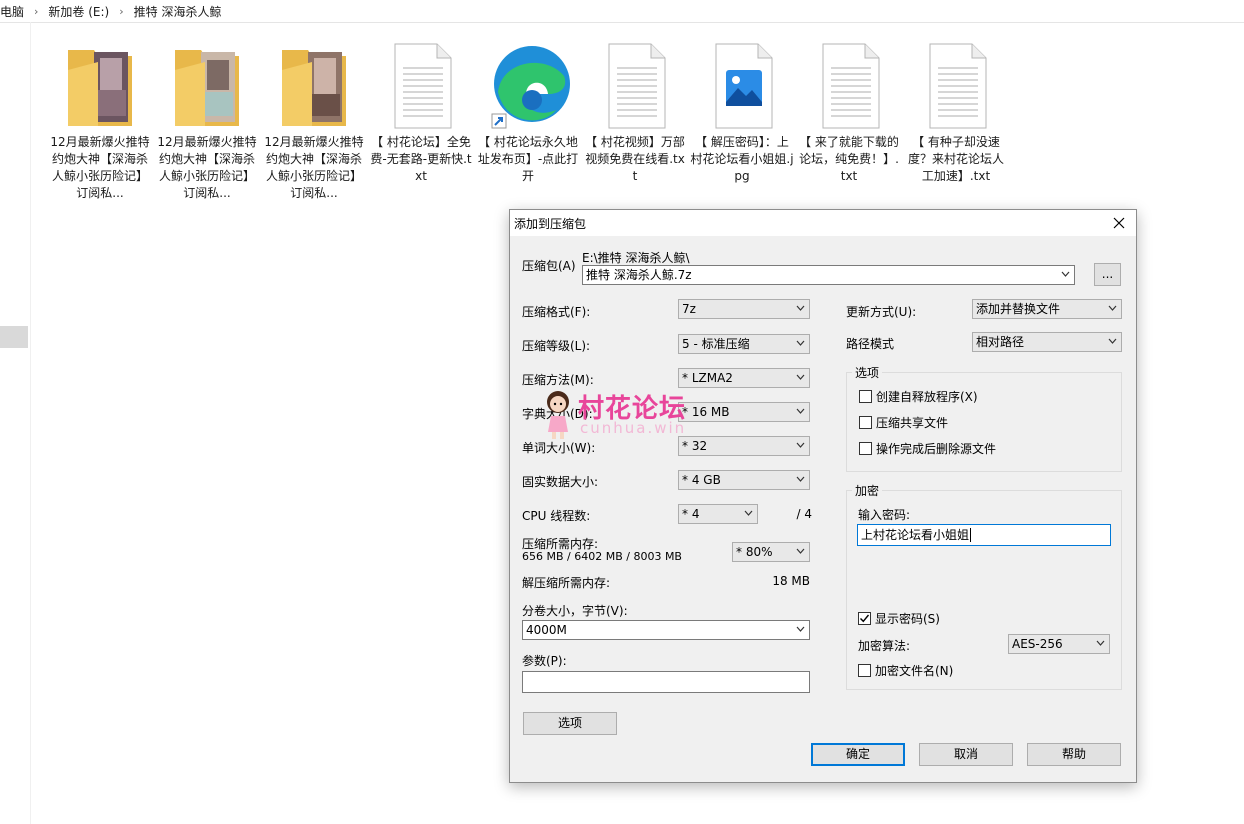 The height and width of the screenshot is (824, 1244). What do you see at coordinates (636, 258) in the screenshot?
I see `archive-path: E:\推特 深海杀人鲸\` at bounding box center [636, 258].